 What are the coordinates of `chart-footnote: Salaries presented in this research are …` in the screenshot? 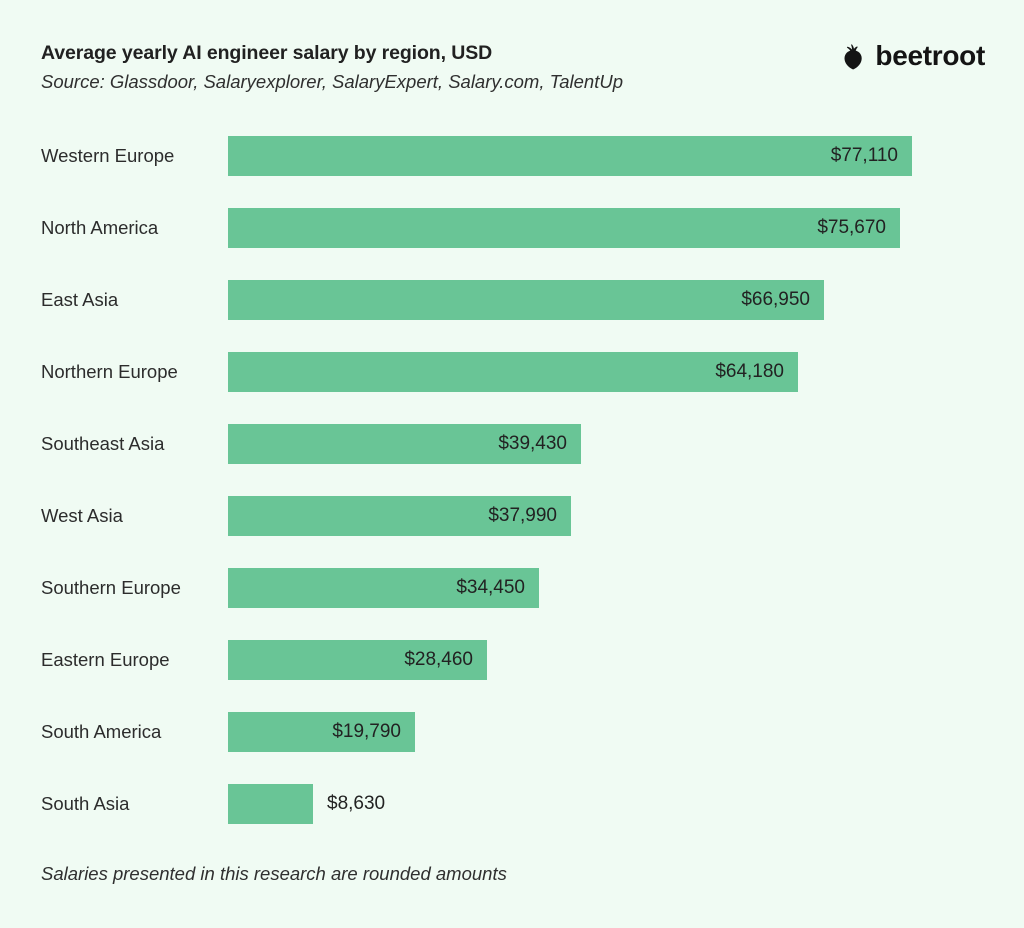 It's located at (274, 873).